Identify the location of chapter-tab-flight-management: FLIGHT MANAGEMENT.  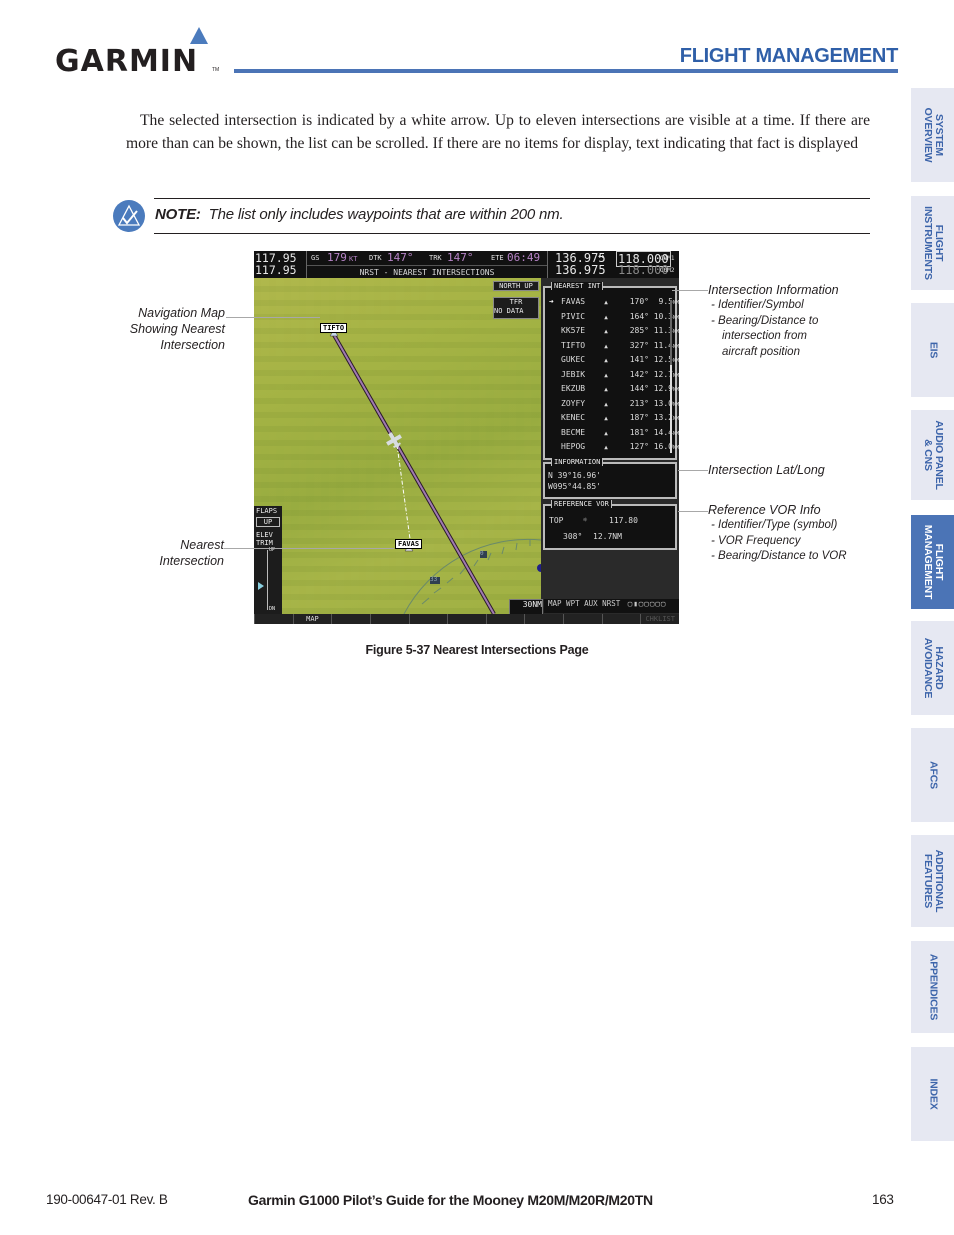
(932, 562).